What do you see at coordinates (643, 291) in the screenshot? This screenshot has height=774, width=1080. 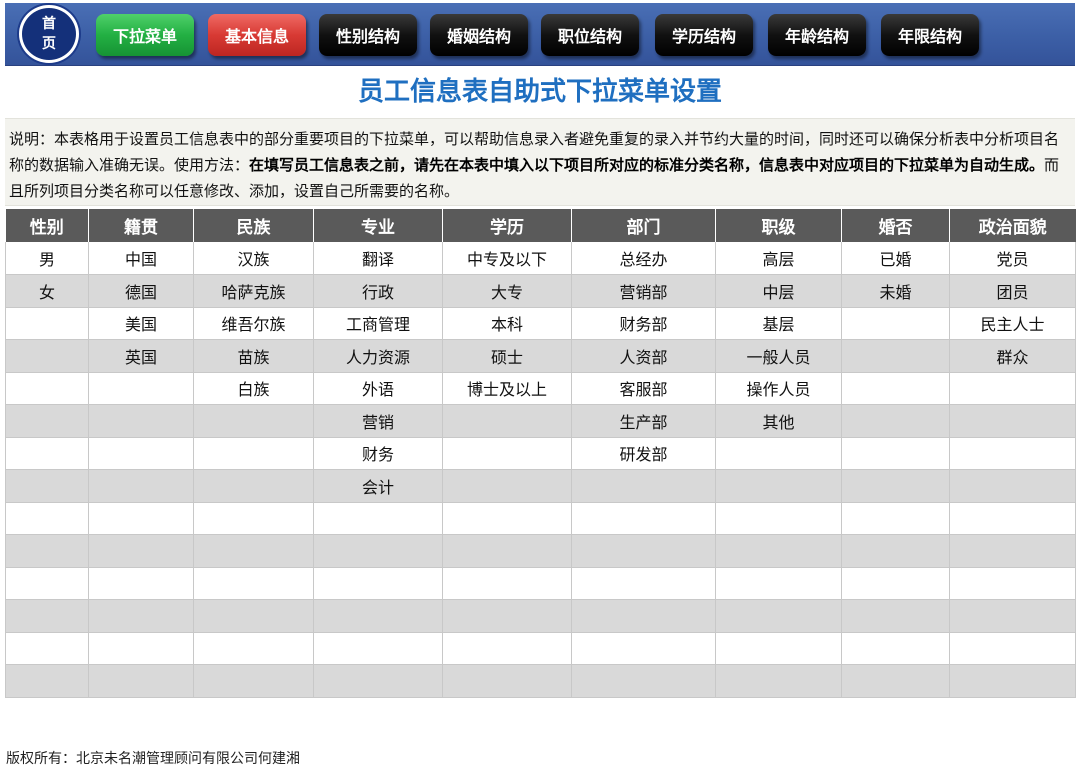 I see `table-cell: 营销部` at bounding box center [643, 291].